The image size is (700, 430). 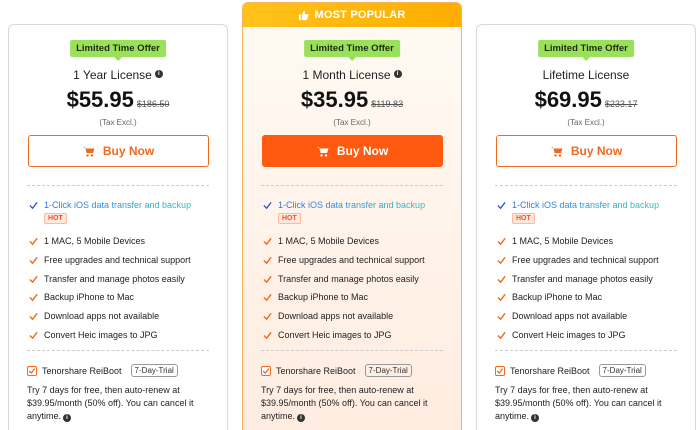 What do you see at coordinates (304, 15) in the screenshot?
I see `thumbs-up-icon` at bounding box center [304, 15].